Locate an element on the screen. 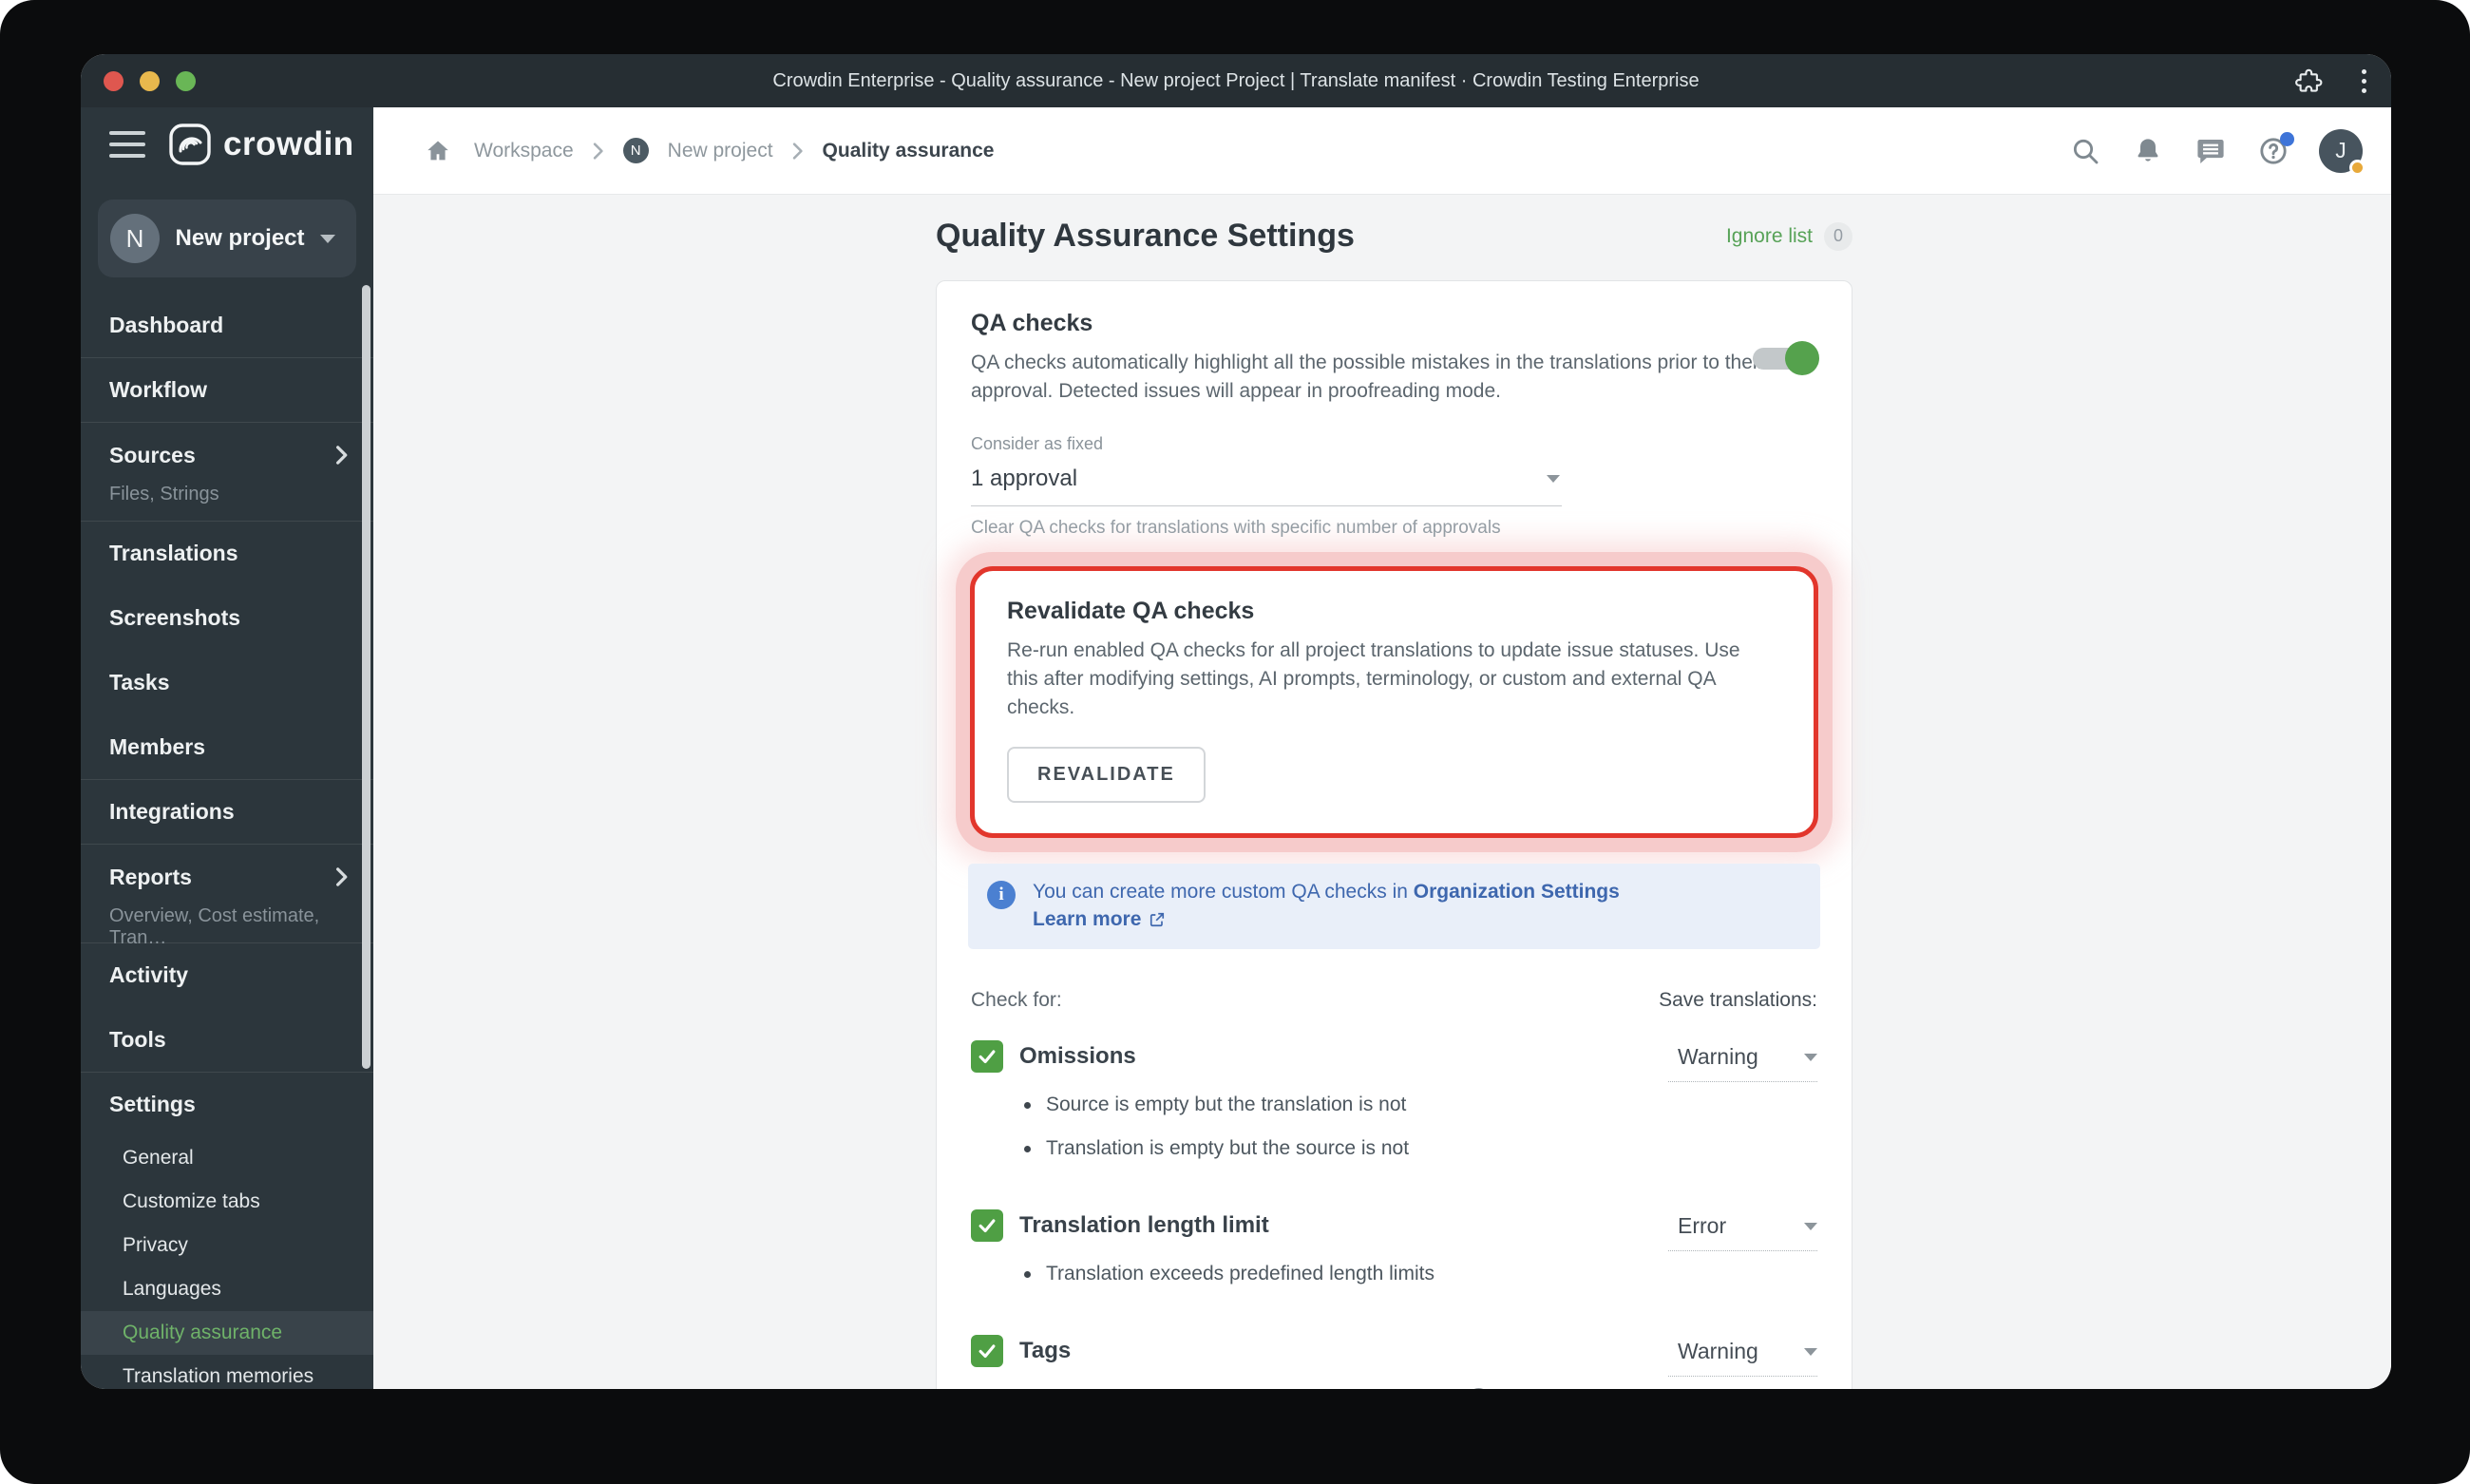  revalidate-heading: Revalidate QA checks is located at coordinates (1131, 611).